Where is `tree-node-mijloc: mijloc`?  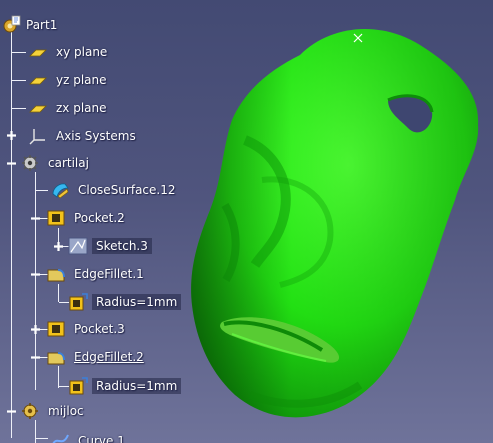
tree-node-mijloc: mijloc is located at coordinates (54, 411).